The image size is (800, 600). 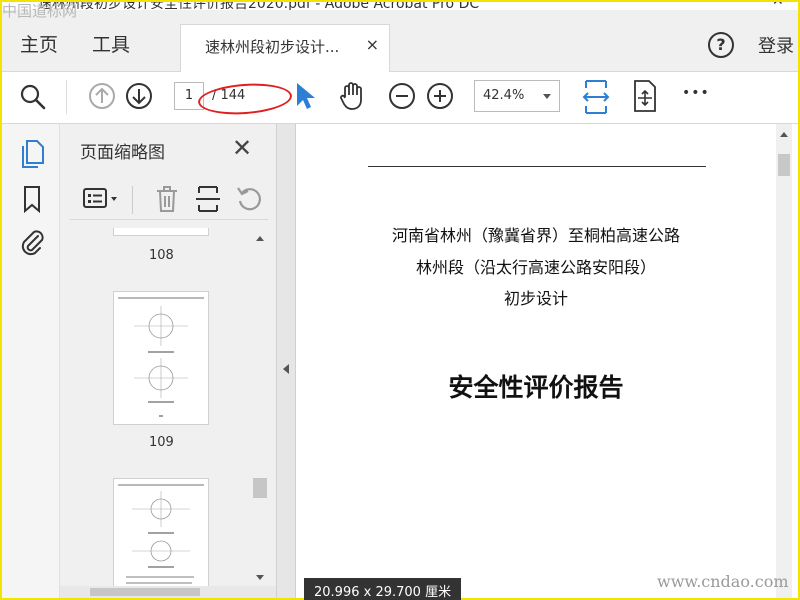 What do you see at coordinates (784, 134) in the screenshot?
I see `doc-scroll-up-icon` at bounding box center [784, 134].